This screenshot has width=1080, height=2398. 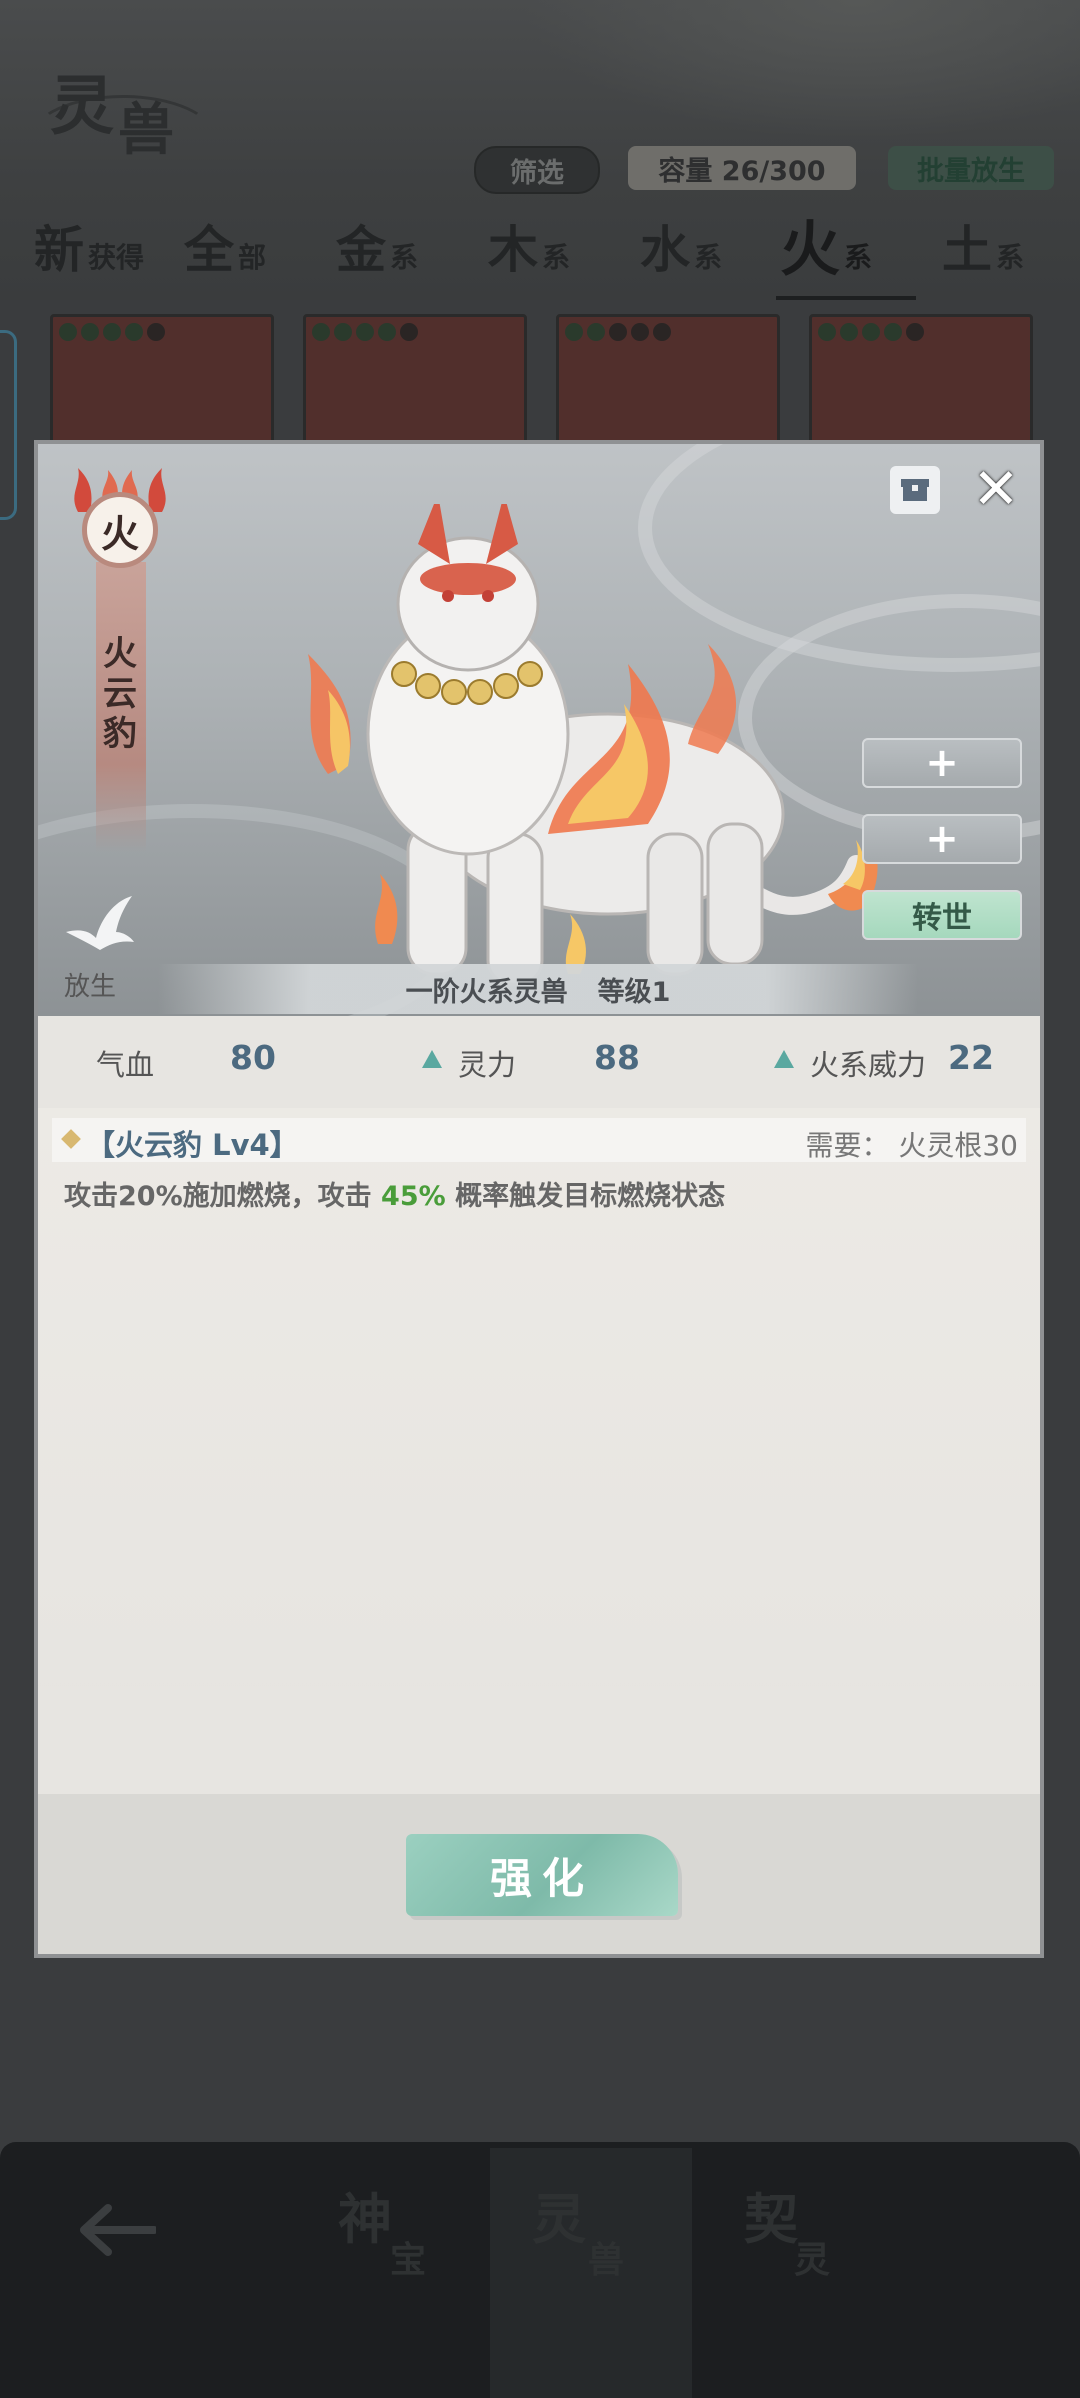 What do you see at coordinates (404, 257) in the screenshot?
I see `tab-metal-small: 系` at bounding box center [404, 257].